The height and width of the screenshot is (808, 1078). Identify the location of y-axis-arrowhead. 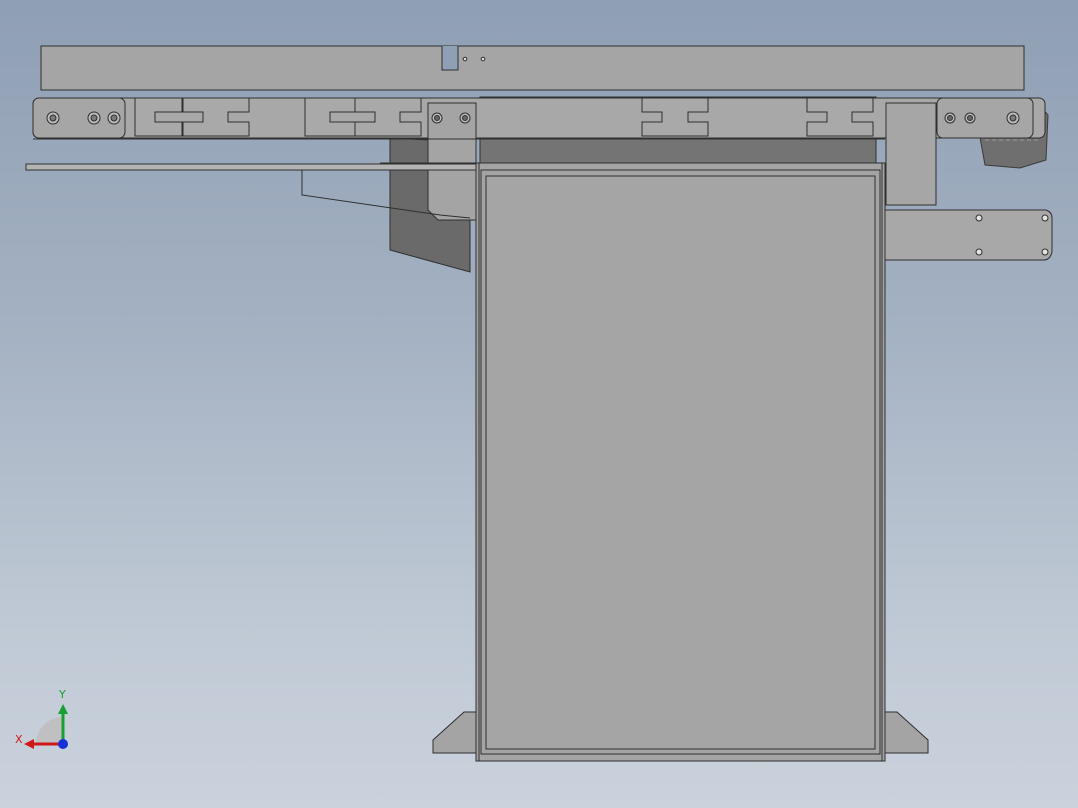
(63, 709).